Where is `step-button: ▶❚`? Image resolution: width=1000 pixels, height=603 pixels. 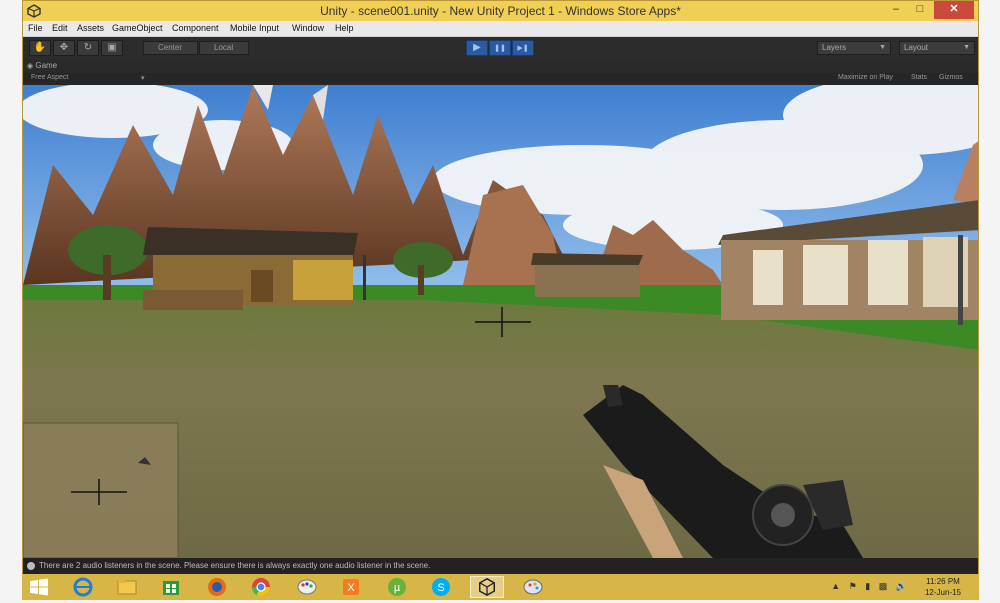
step-button: ▶❚ is located at coordinates (523, 48).